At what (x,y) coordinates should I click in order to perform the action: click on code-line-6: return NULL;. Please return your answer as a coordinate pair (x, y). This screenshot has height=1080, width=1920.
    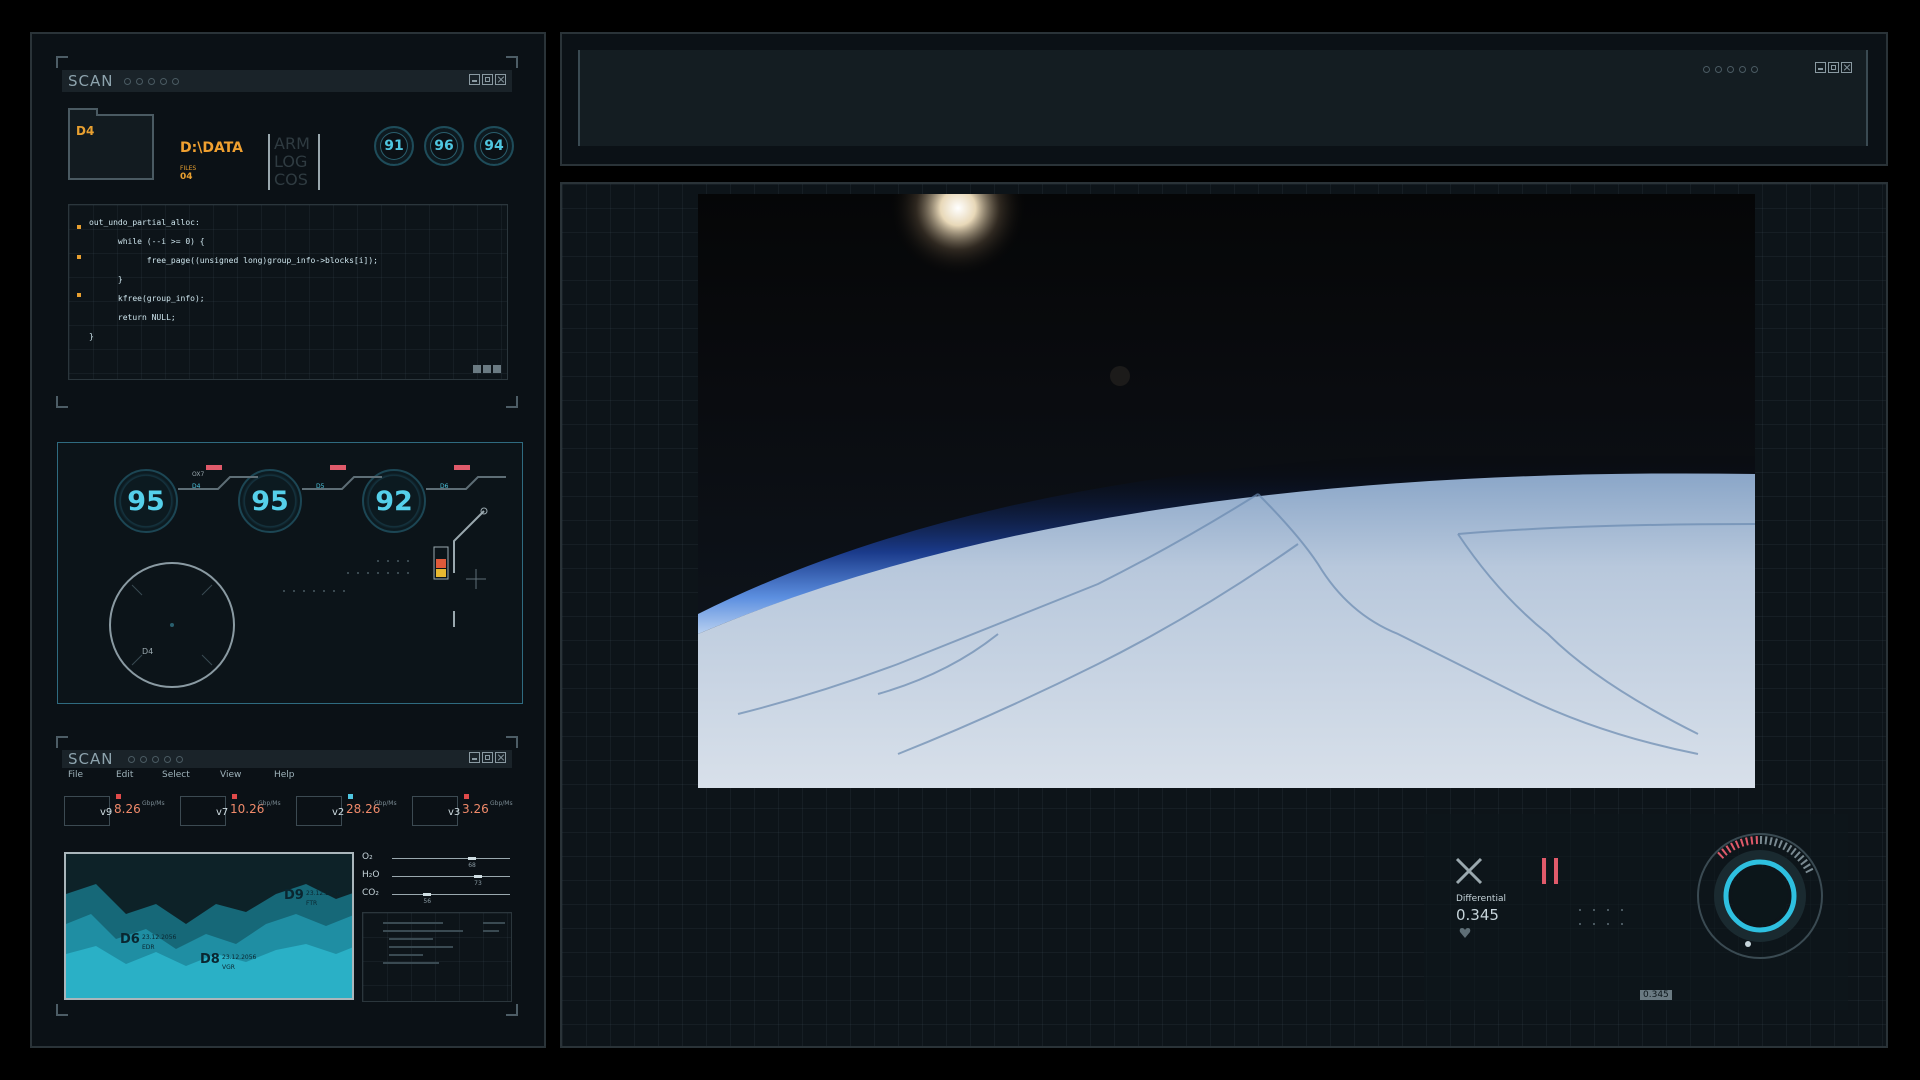
    Looking at the image, I should click on (132, 317).